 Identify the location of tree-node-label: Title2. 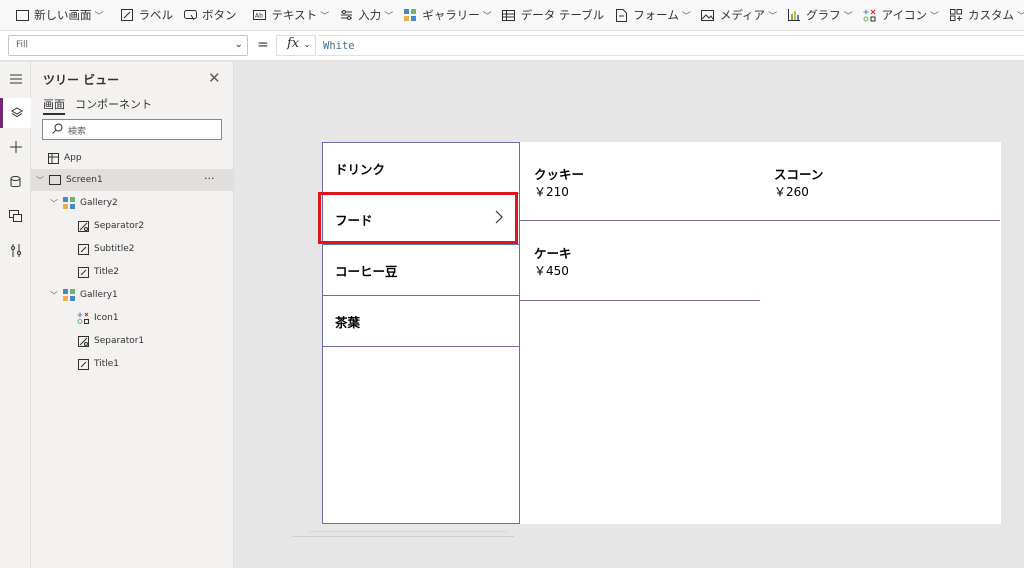
(107, 272).